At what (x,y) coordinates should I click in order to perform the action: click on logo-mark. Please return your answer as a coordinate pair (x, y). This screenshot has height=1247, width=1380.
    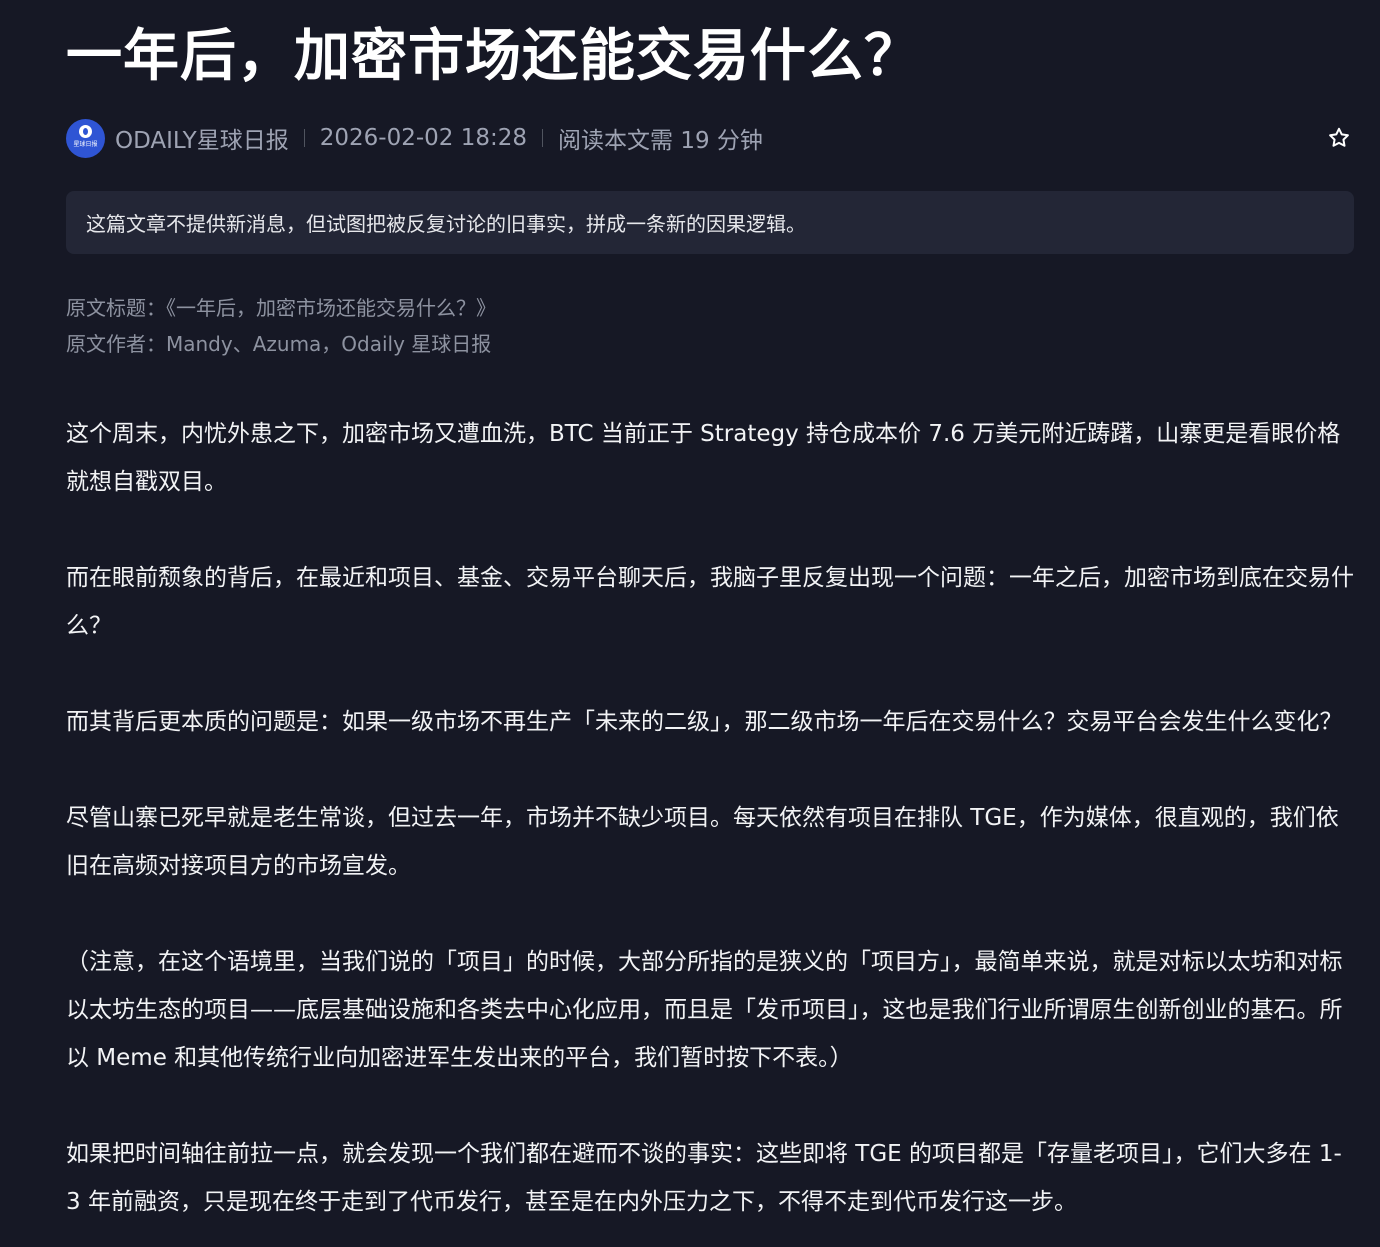
    Looking at the image, I should click on (85, 131).